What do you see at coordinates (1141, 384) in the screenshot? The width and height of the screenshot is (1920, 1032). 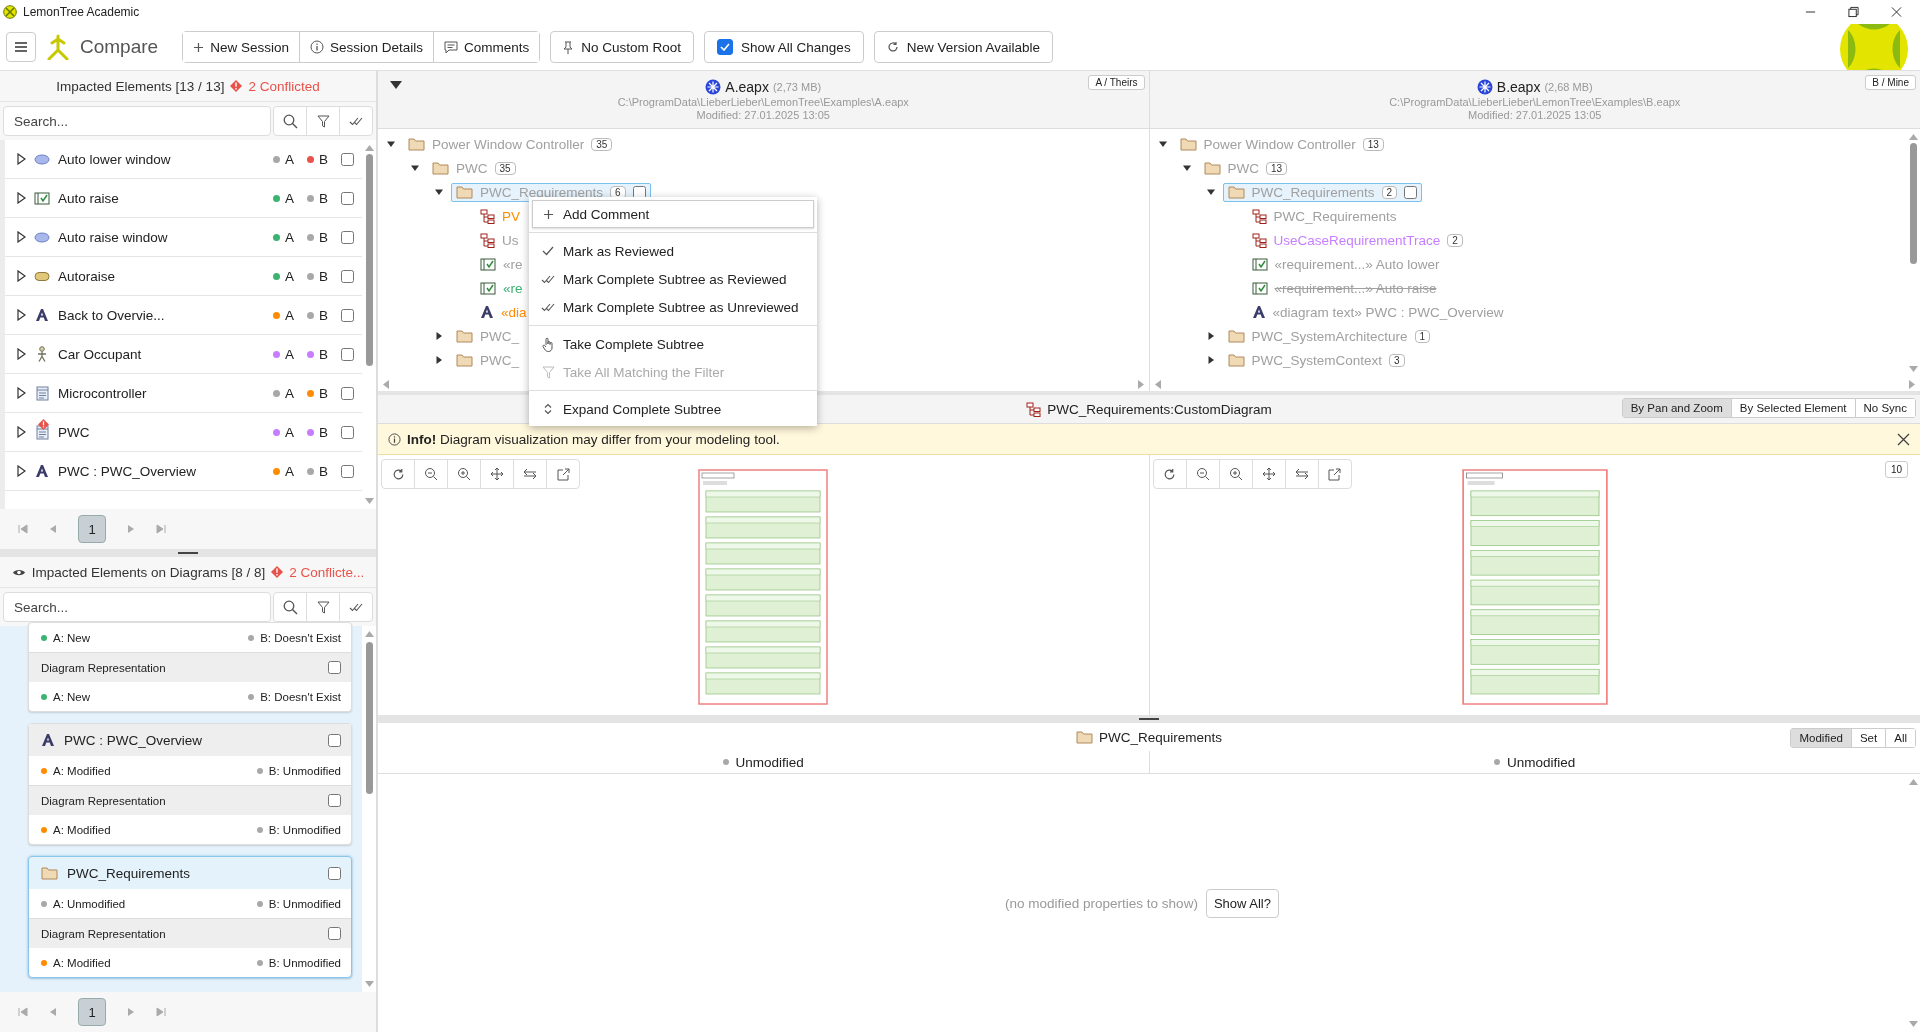 I see `scroll-right-icon` at bounding box center [1141, 384].